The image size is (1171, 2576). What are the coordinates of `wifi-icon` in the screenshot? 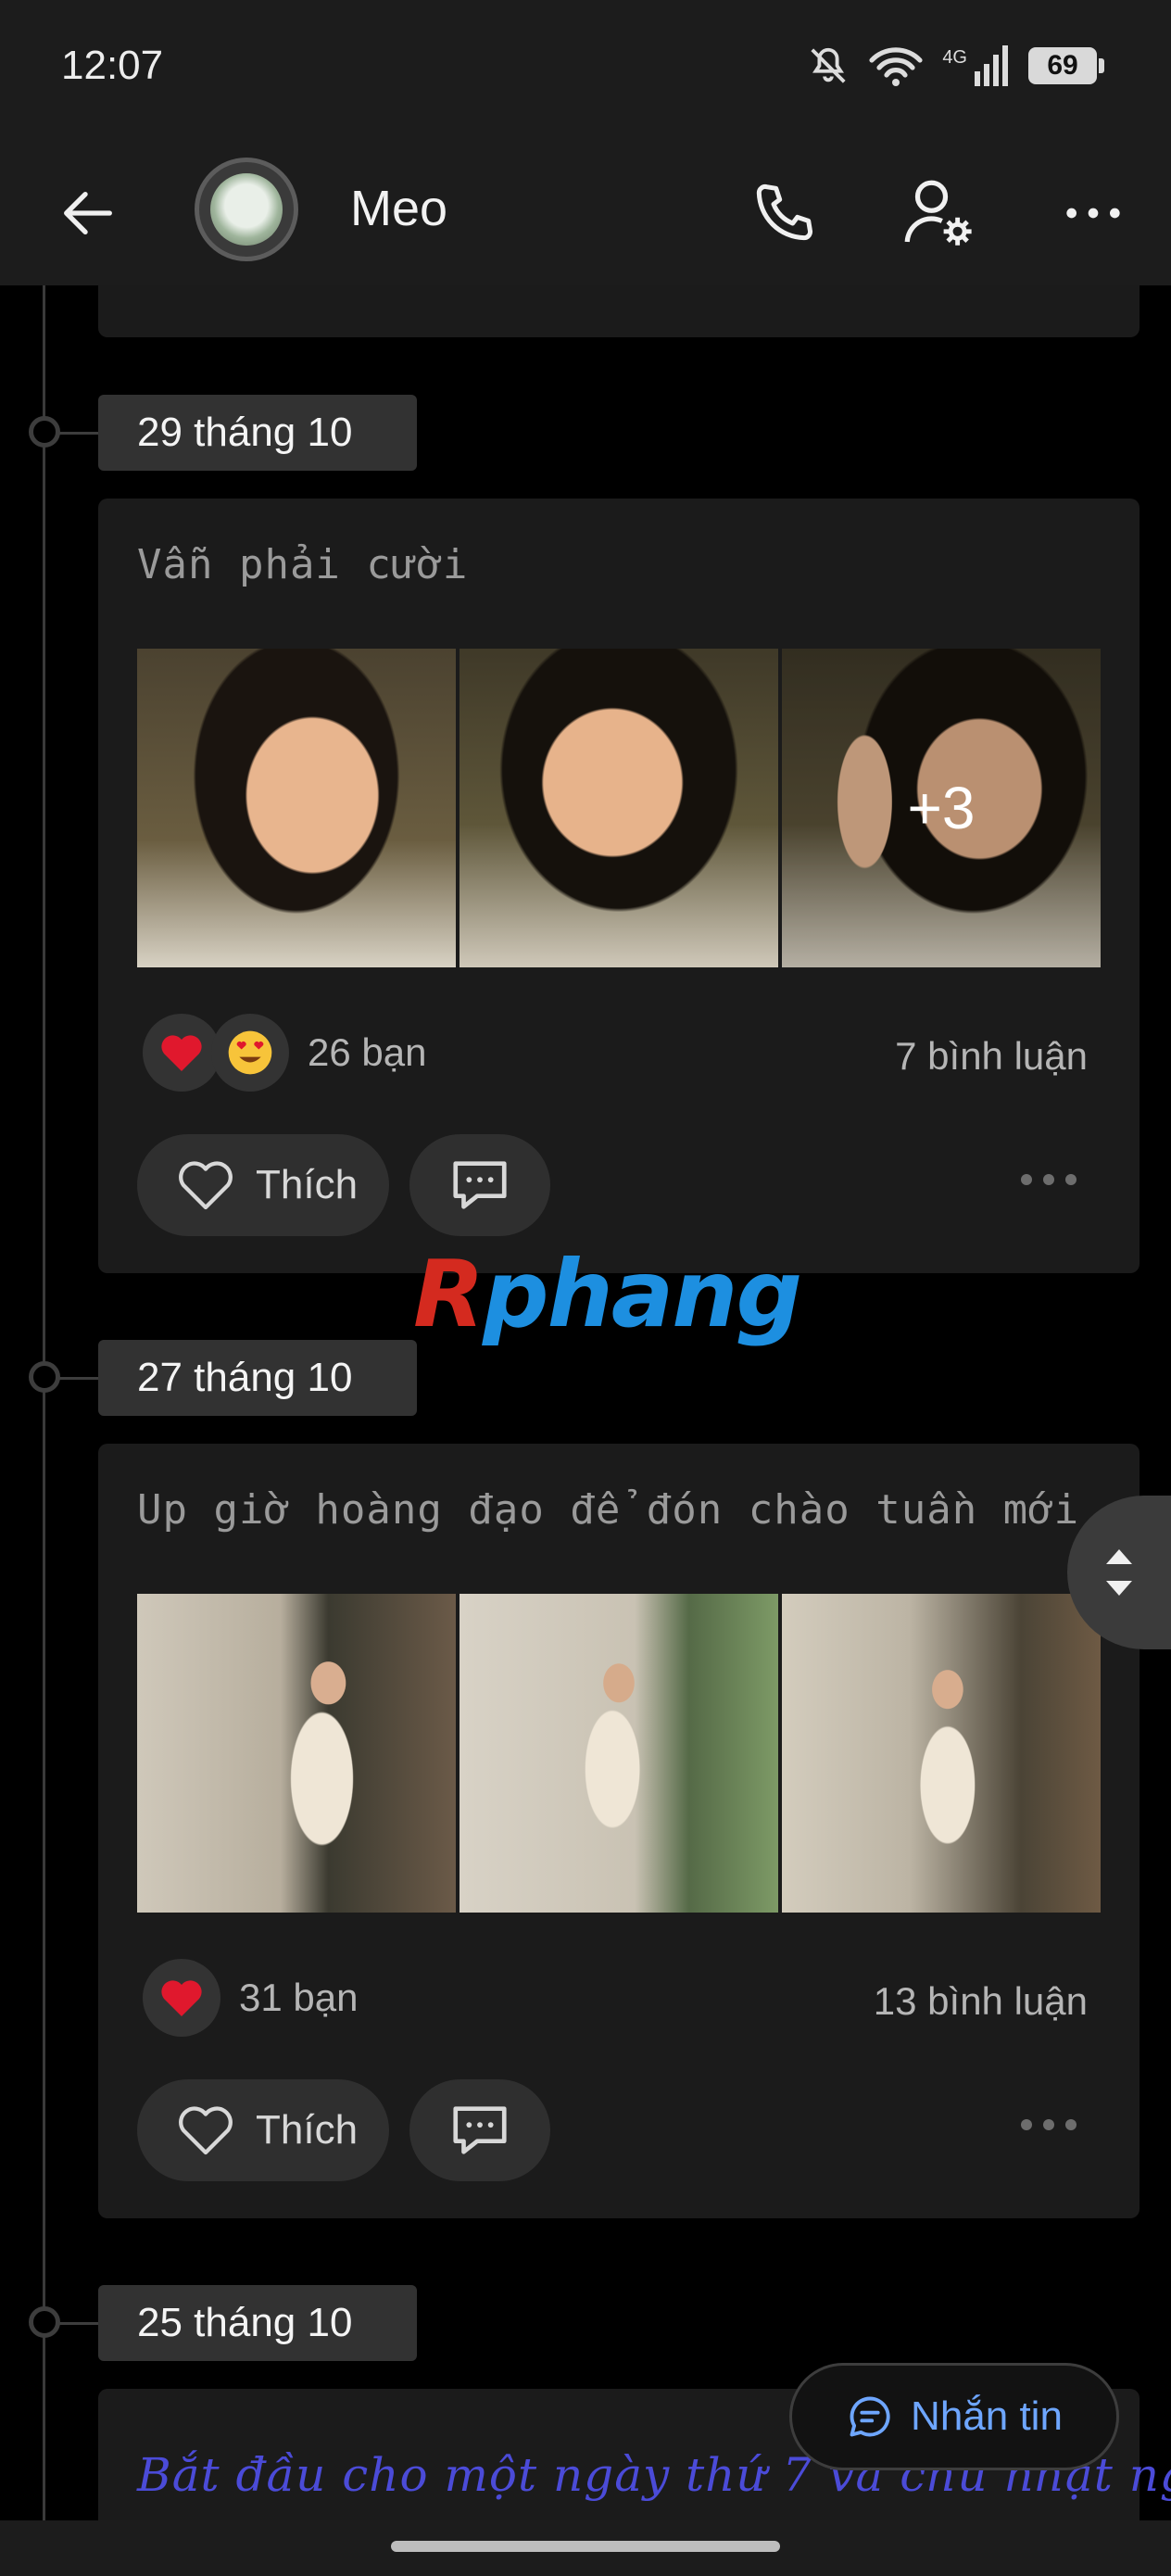 It's located at (896, 66).